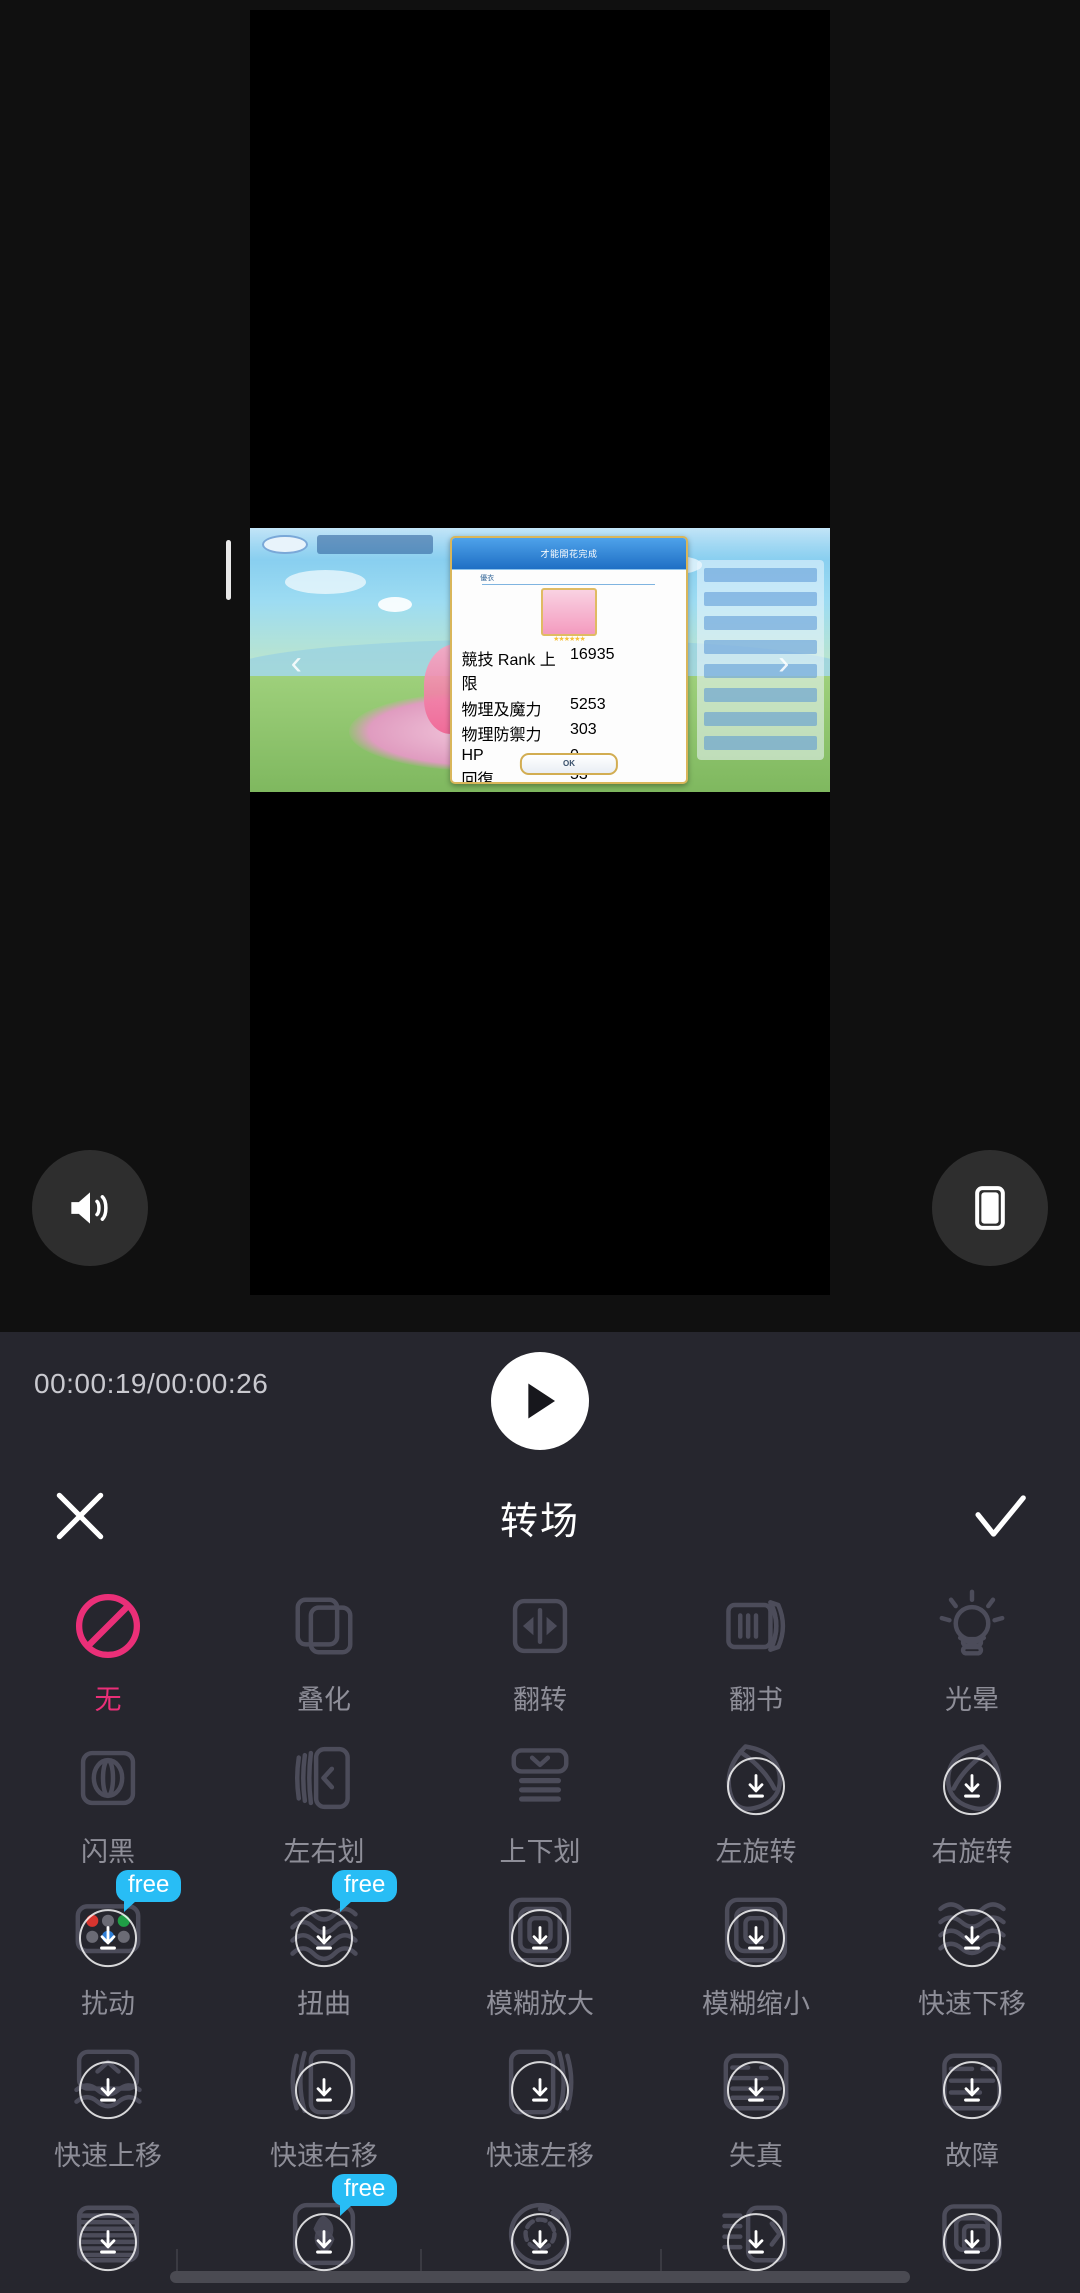  I want to click on transition-item-叠化: 叠化, so click(324, 1646).